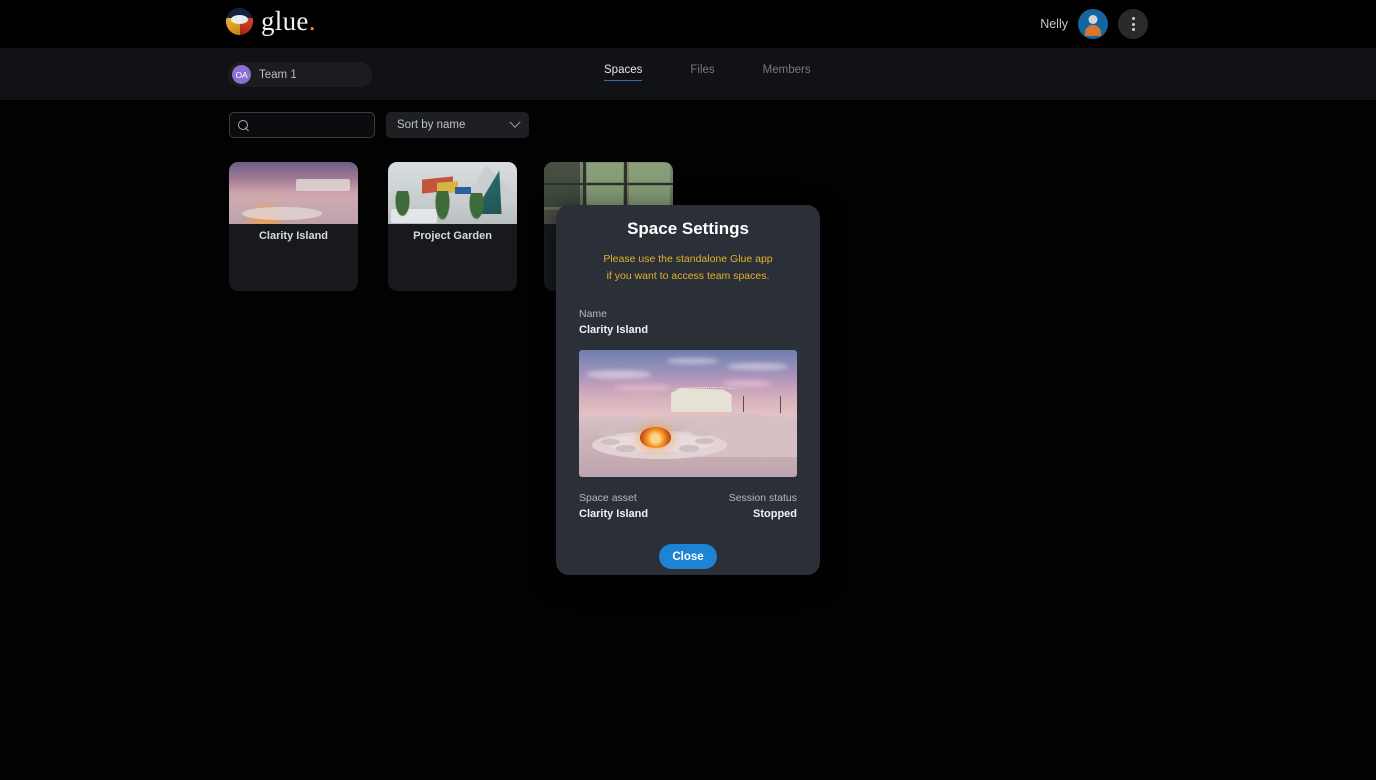 The width and height of the screenshot is (1376, 780). I want to click on space-asset-label: Space asset, so click(608, 498).